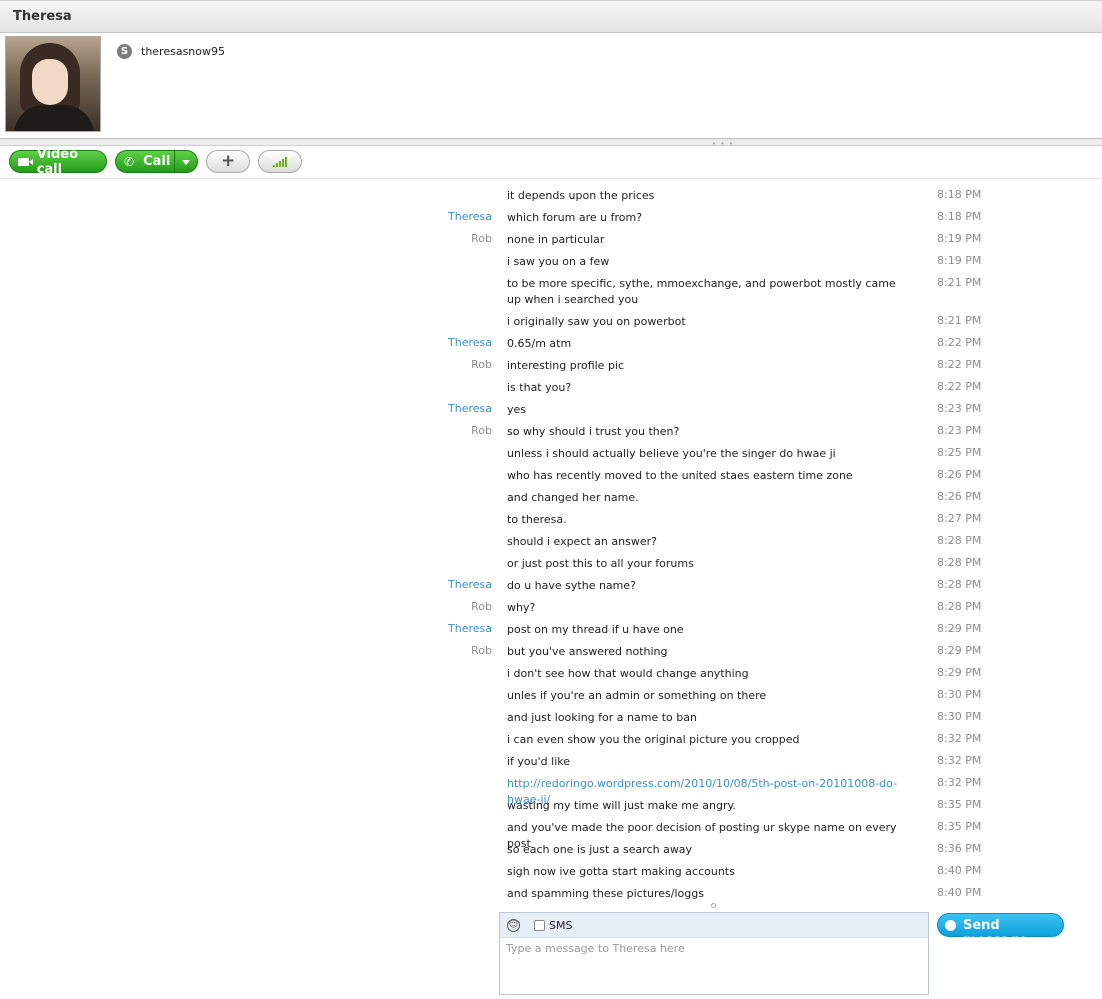 The height and width of the screenshot is (999, 1102). Describe the element at coordinates (521, 607) in the screenshot. I see `message-text: why?` at that location.